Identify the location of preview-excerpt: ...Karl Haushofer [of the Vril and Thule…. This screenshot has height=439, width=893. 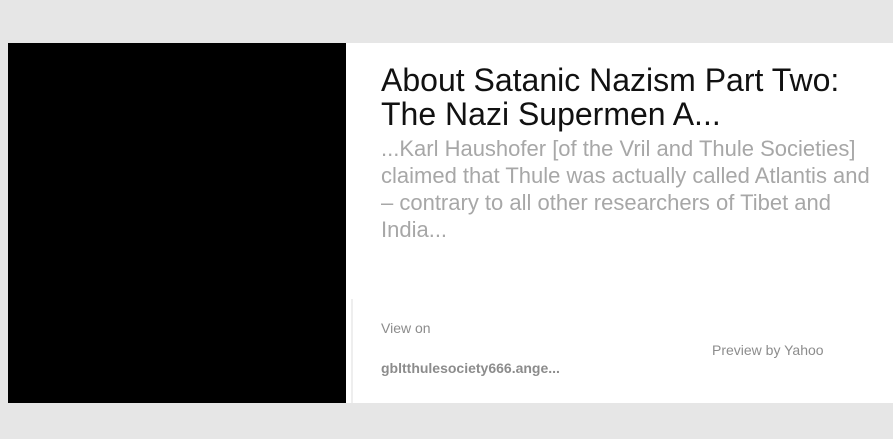
(625, 189).